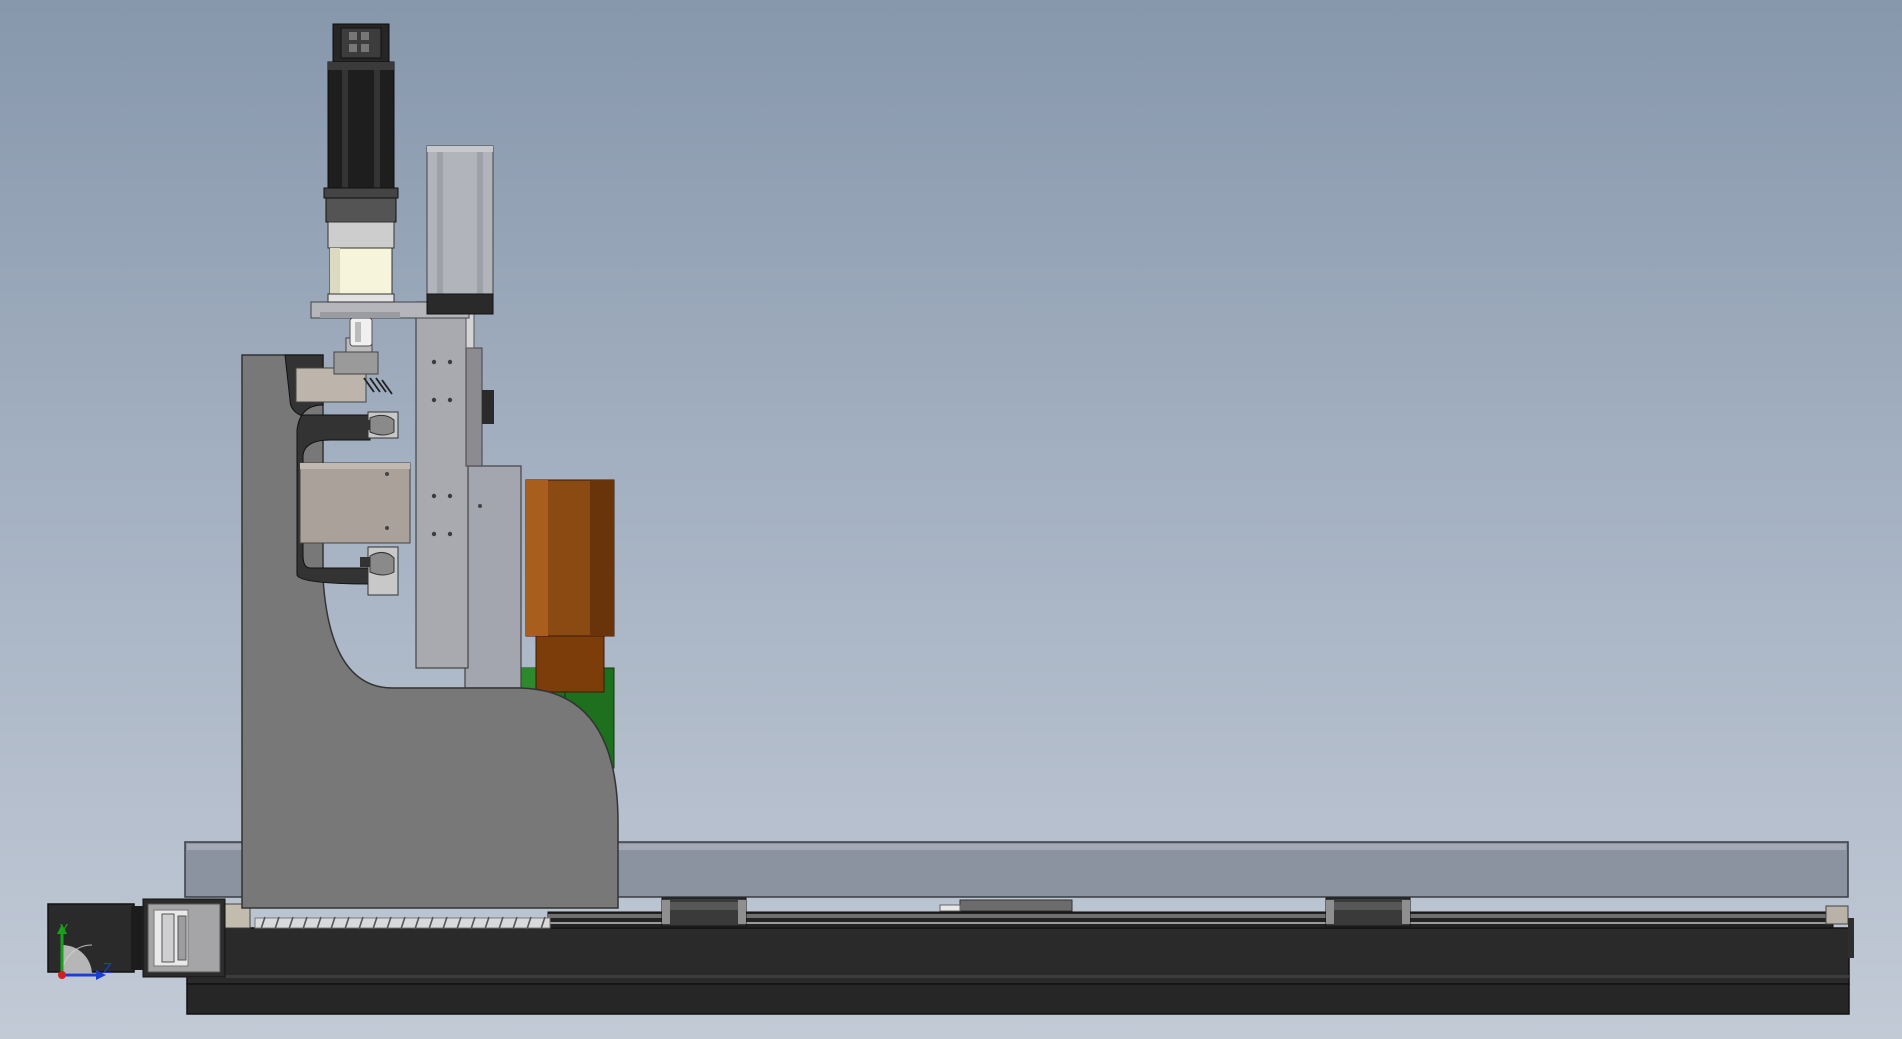  Describe the element at coordinates (1837, 915) in the screenshot. I see `end-cap-right` at that location.